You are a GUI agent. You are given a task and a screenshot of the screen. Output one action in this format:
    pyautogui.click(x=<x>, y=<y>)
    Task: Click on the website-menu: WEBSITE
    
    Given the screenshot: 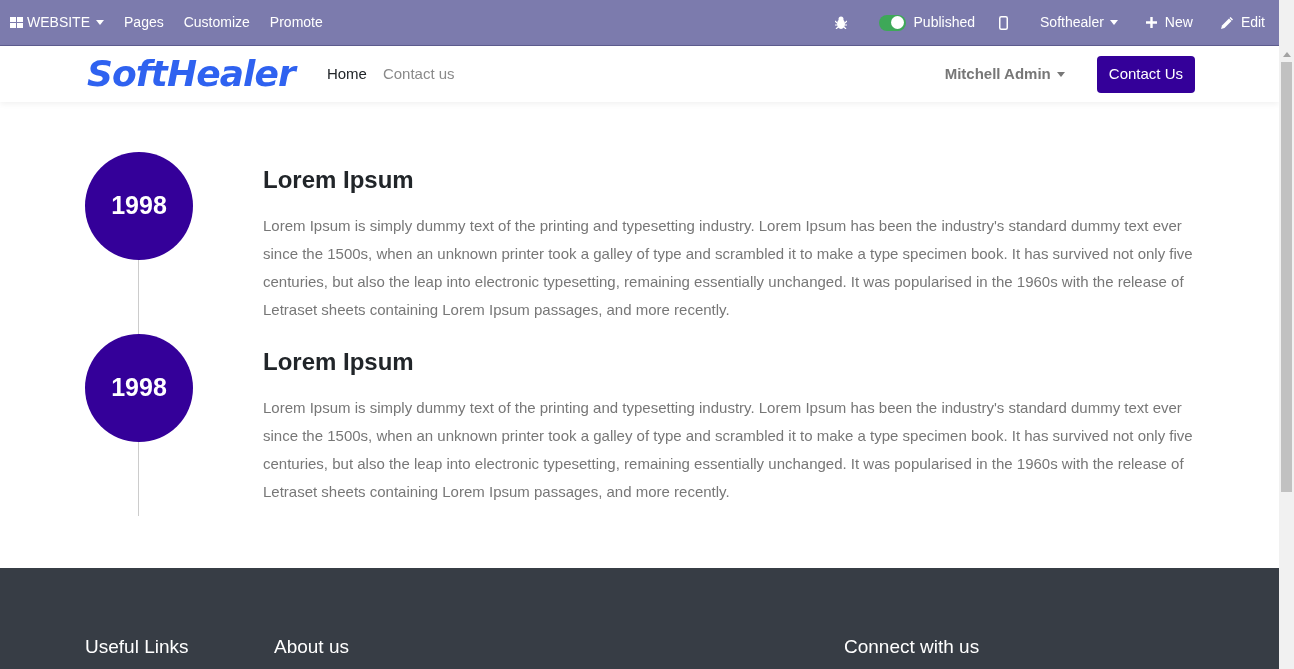 What is the action you would take?
    pyautogui.click(x=57, y=22)
    